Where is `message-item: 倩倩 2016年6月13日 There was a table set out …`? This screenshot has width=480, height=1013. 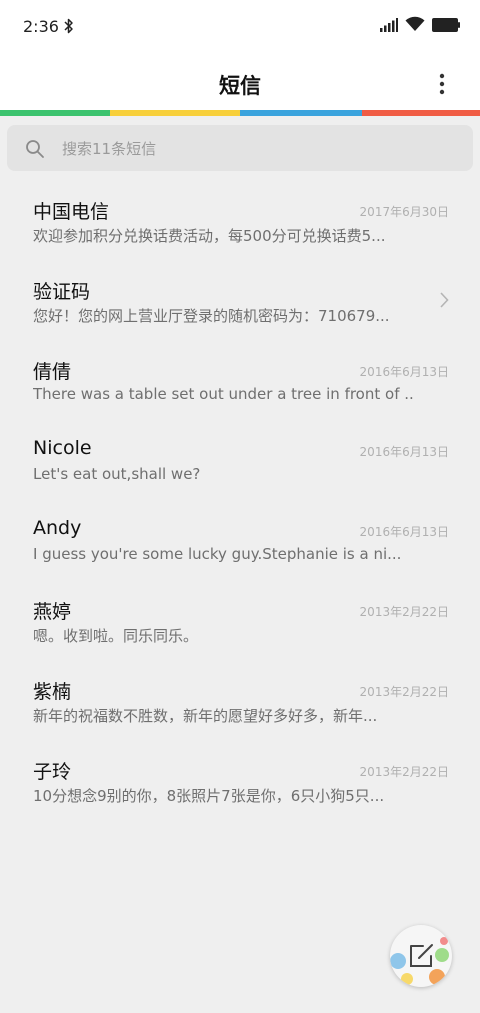
message-item: 倩倩 2016年6月13日 There was a table set out … is located at coordinates (240, 371).